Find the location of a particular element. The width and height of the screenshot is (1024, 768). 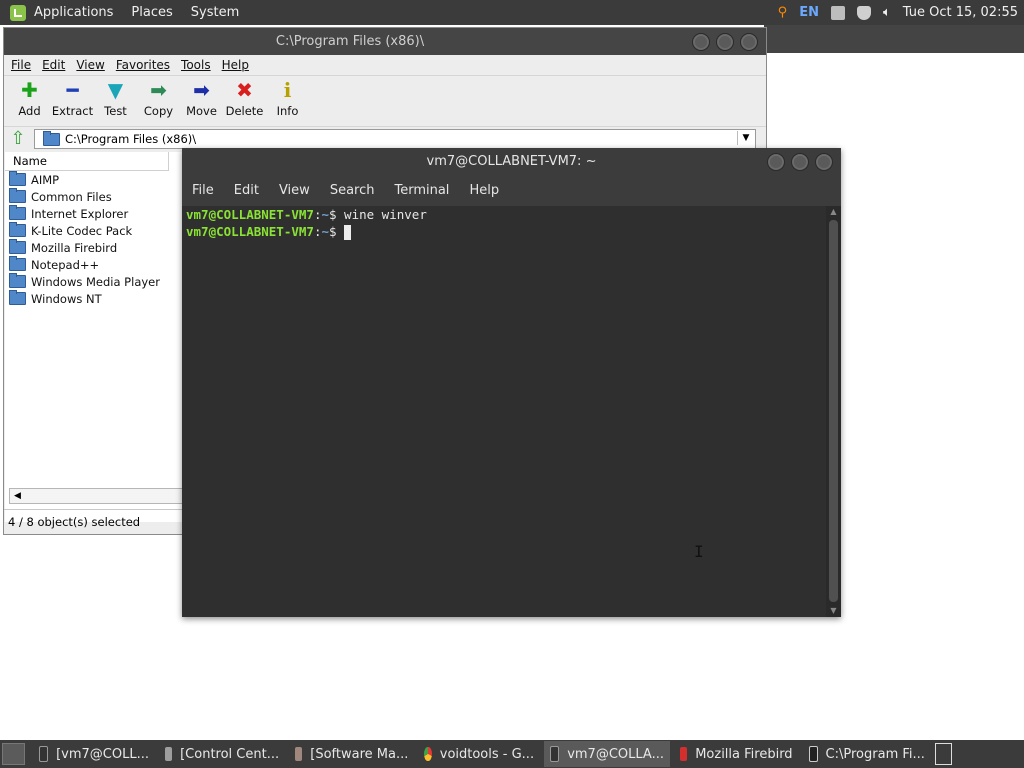

desktop-background is located at coordinates (894, 39).